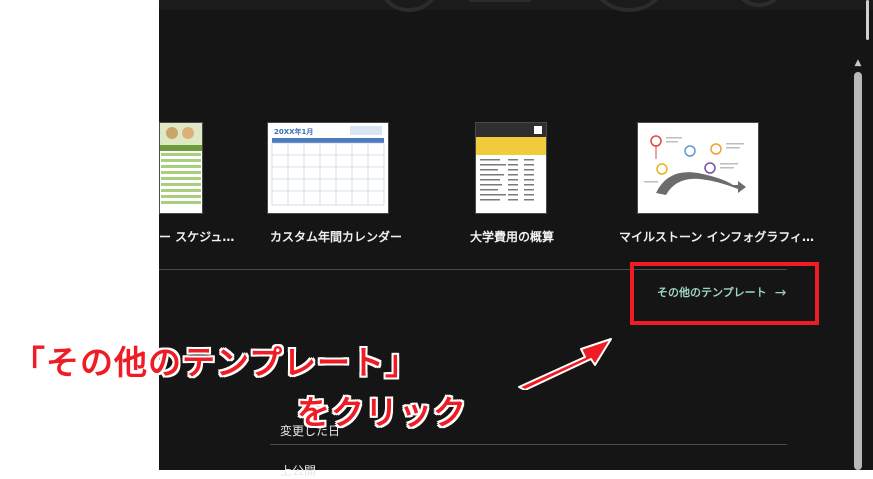 The height and width of the screenshot is (479, 873). I want to click on scrollbar-thumb, so click(858, 271).